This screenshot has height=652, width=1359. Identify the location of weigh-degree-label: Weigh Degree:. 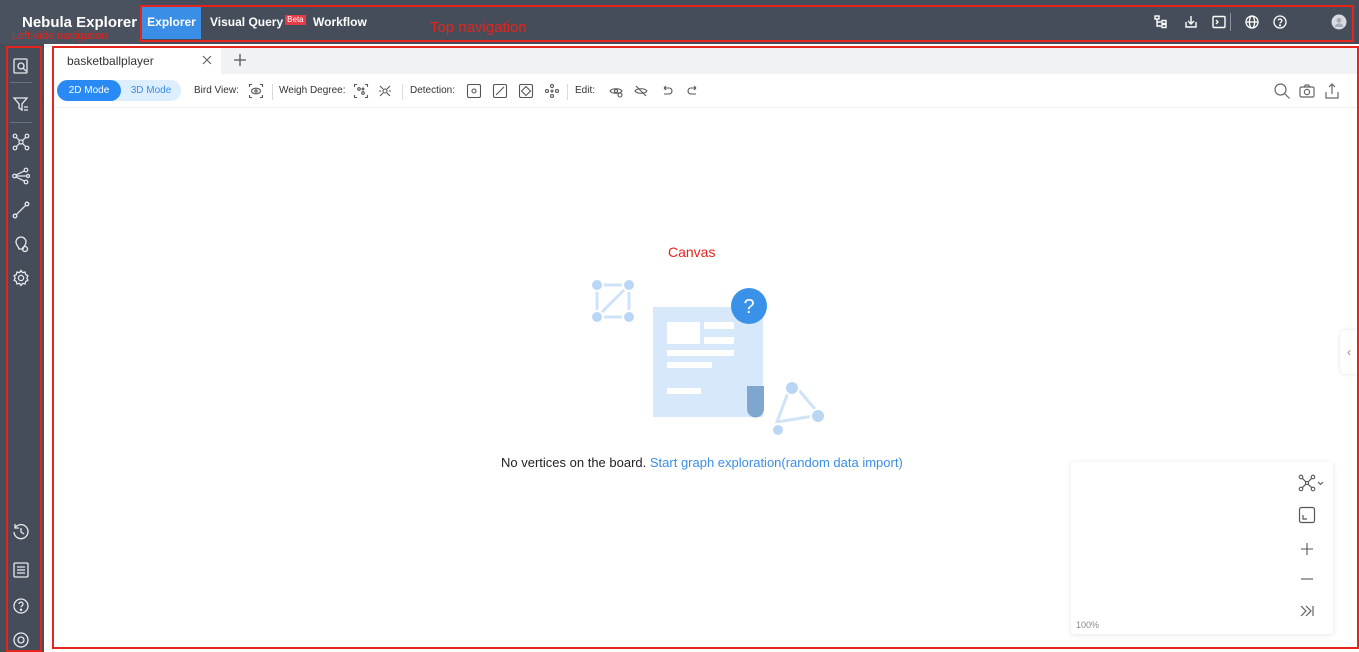
(312, 90).